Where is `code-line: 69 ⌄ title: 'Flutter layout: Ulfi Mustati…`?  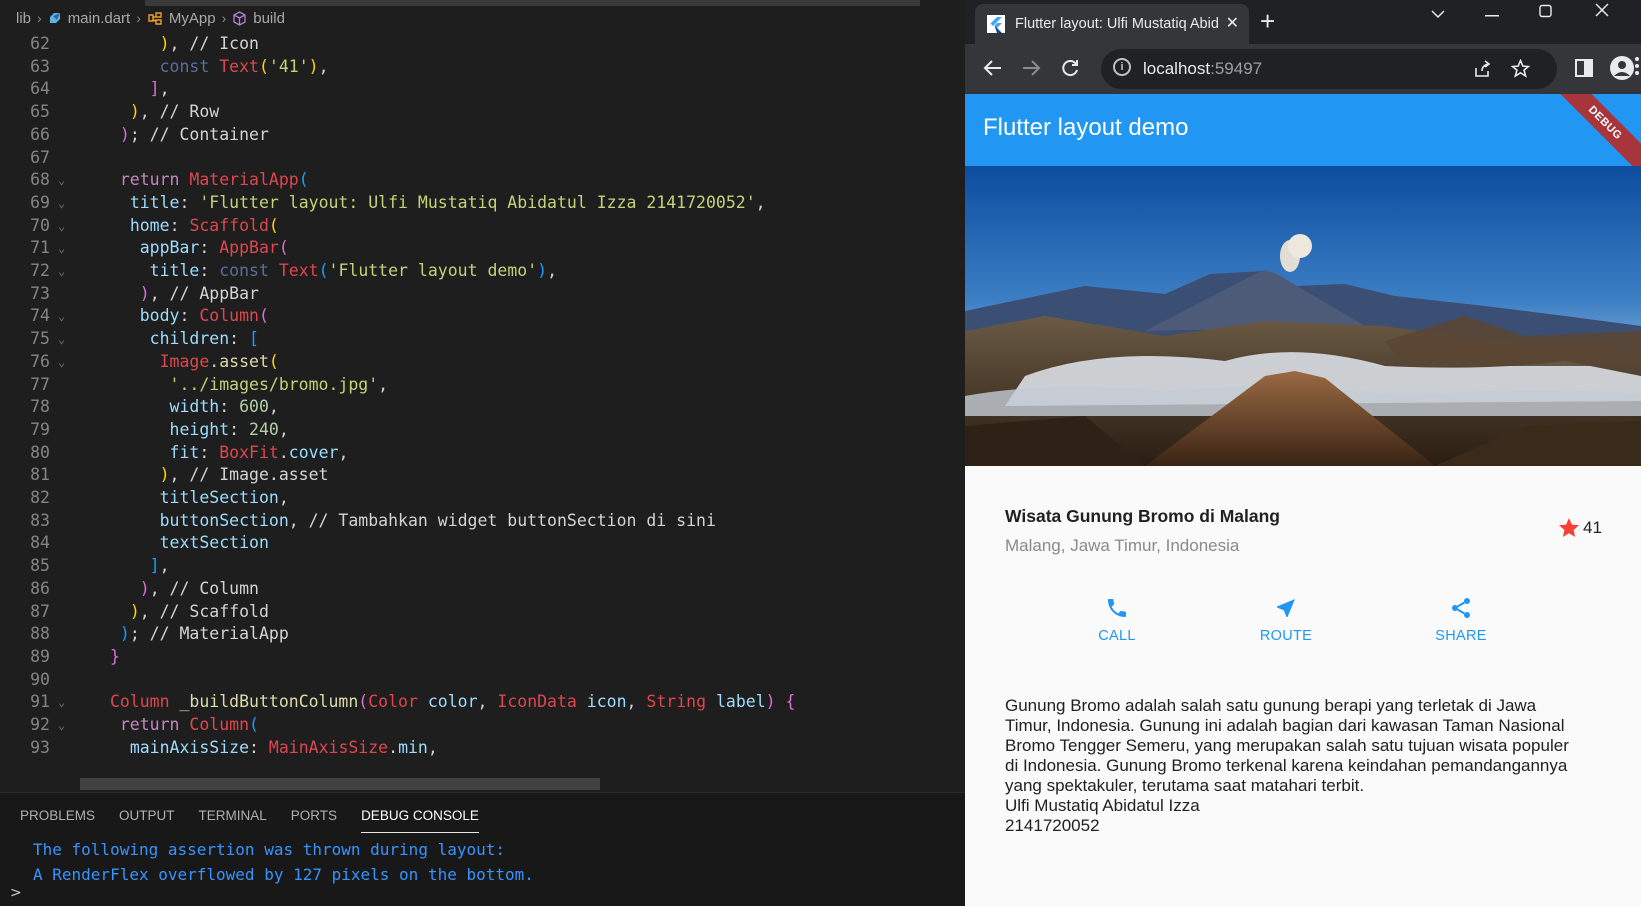
code-line: 69 ⌄ title: 'Flutter layout: Ulfi Mustati… is located at coordinates (482, 203).